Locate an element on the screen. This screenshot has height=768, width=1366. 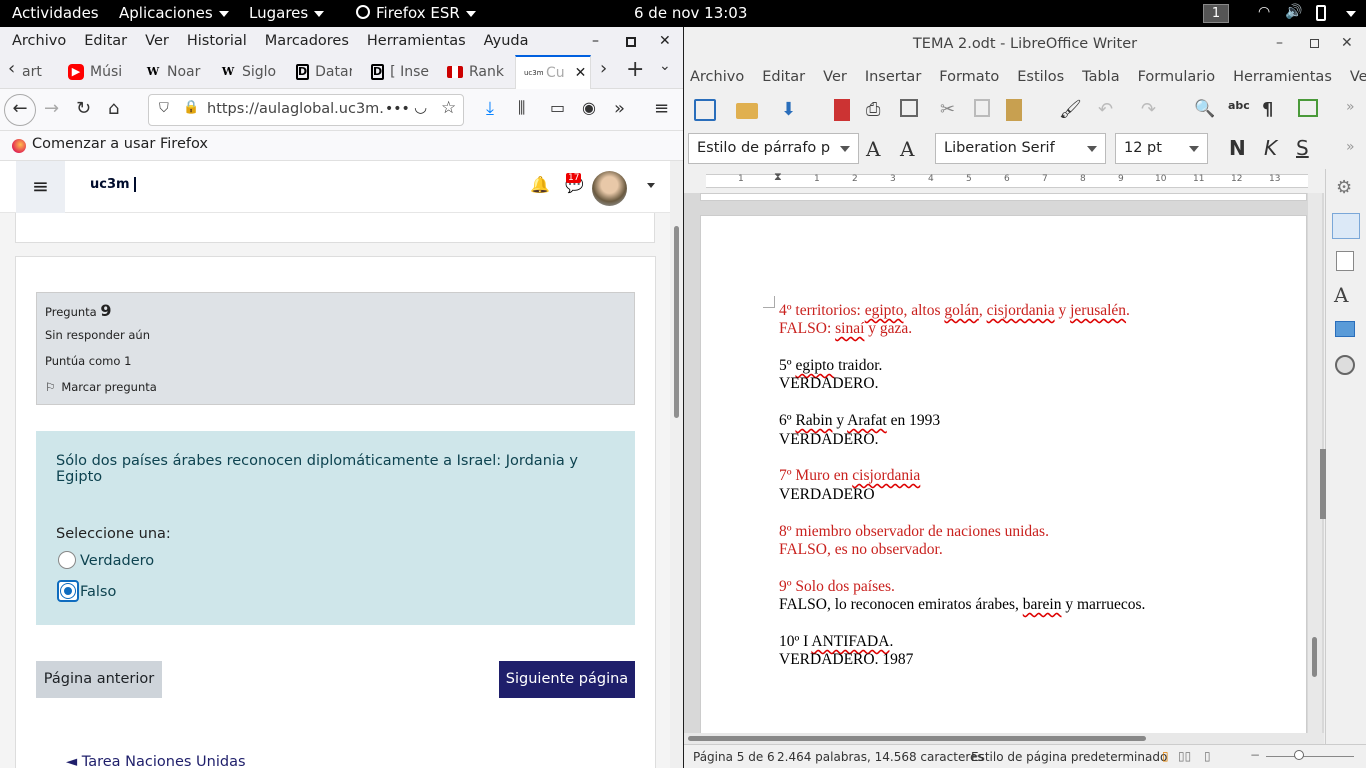
font-name-dropdown: Liberation Serif is located at coordinates (1020, 148).